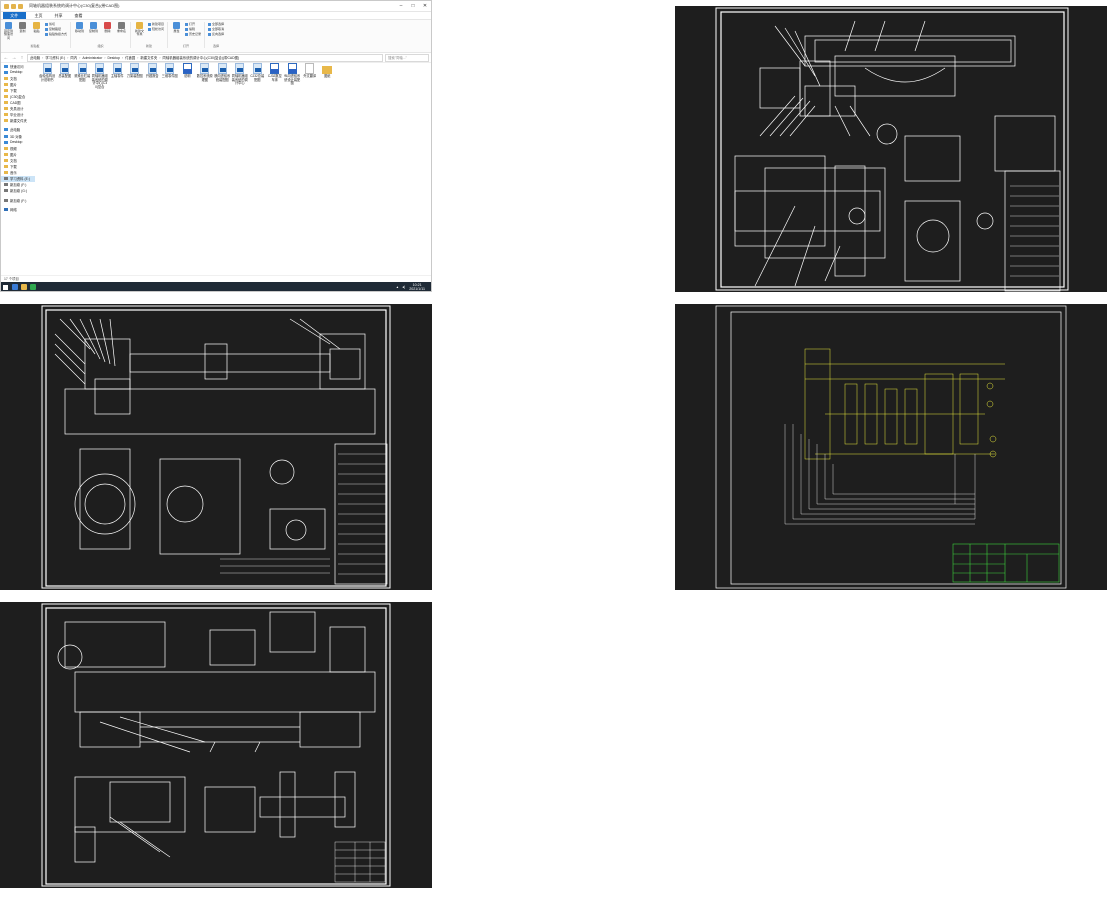 The image size is (1110, 897). Describe the element at coordinates (425, 6) in the screenshot. I see `close-icon: ✕` at that location.